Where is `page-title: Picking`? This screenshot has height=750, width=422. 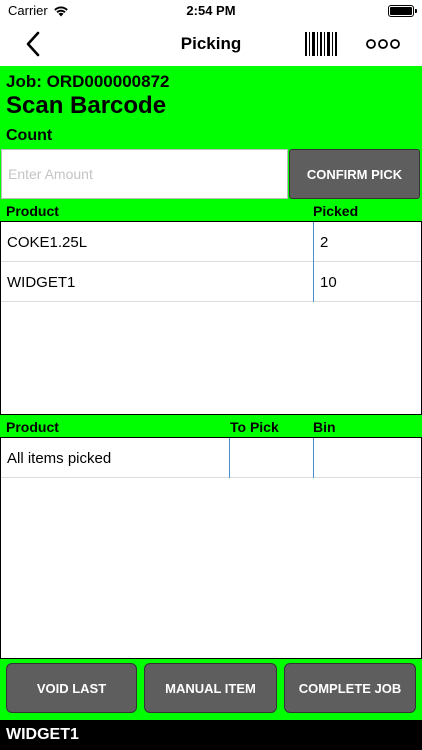
page-title: Picking is located at coordinates (211, 43).